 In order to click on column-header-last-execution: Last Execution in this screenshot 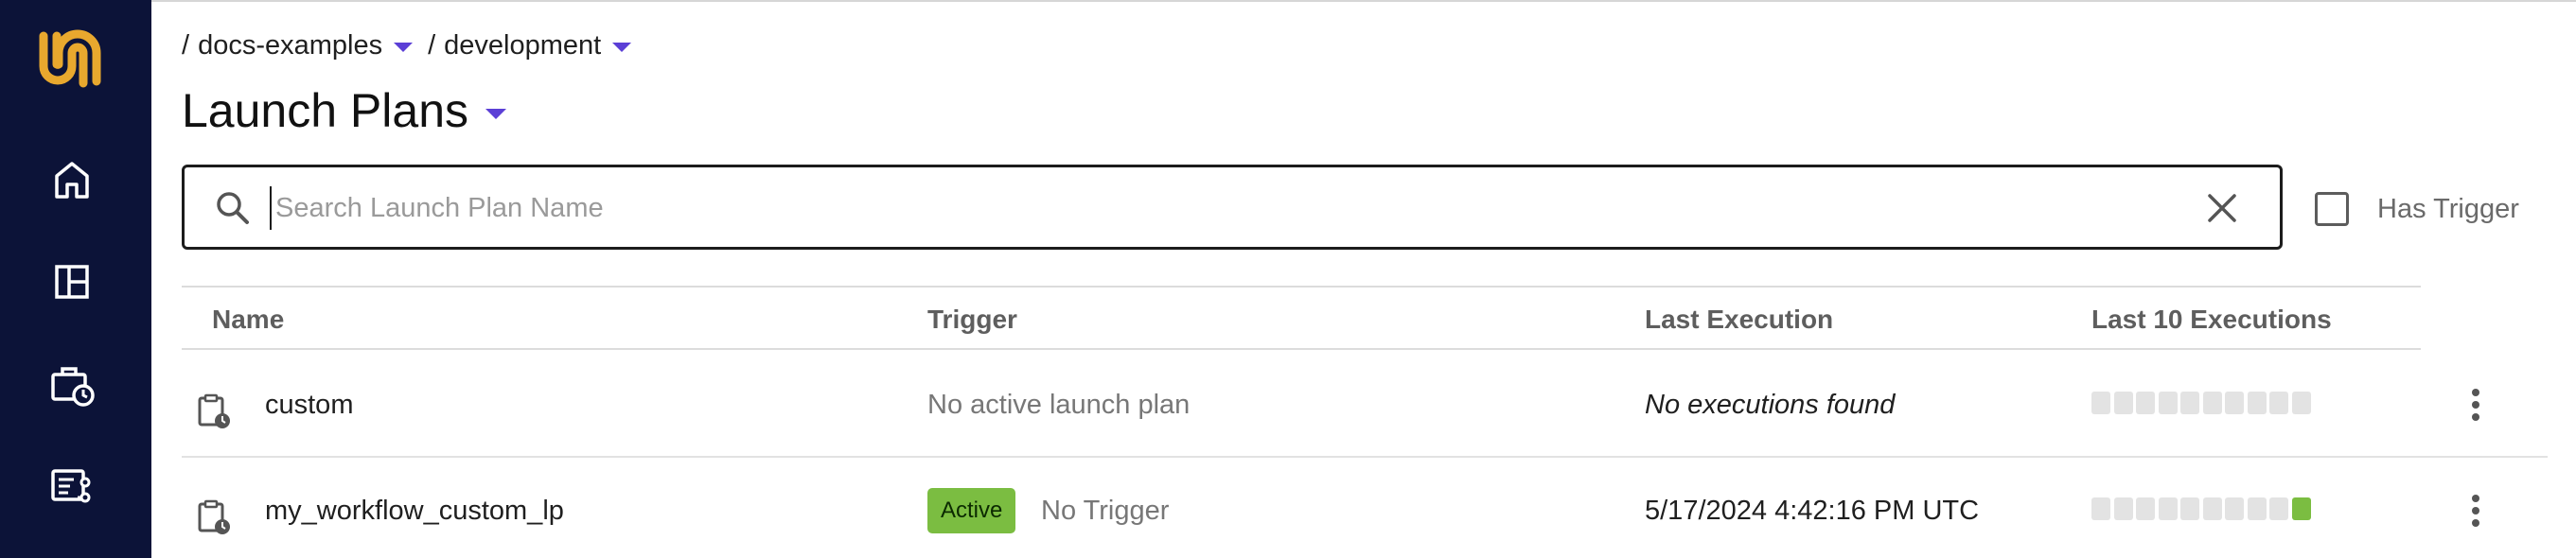, I will do `click(1739, 320)`.